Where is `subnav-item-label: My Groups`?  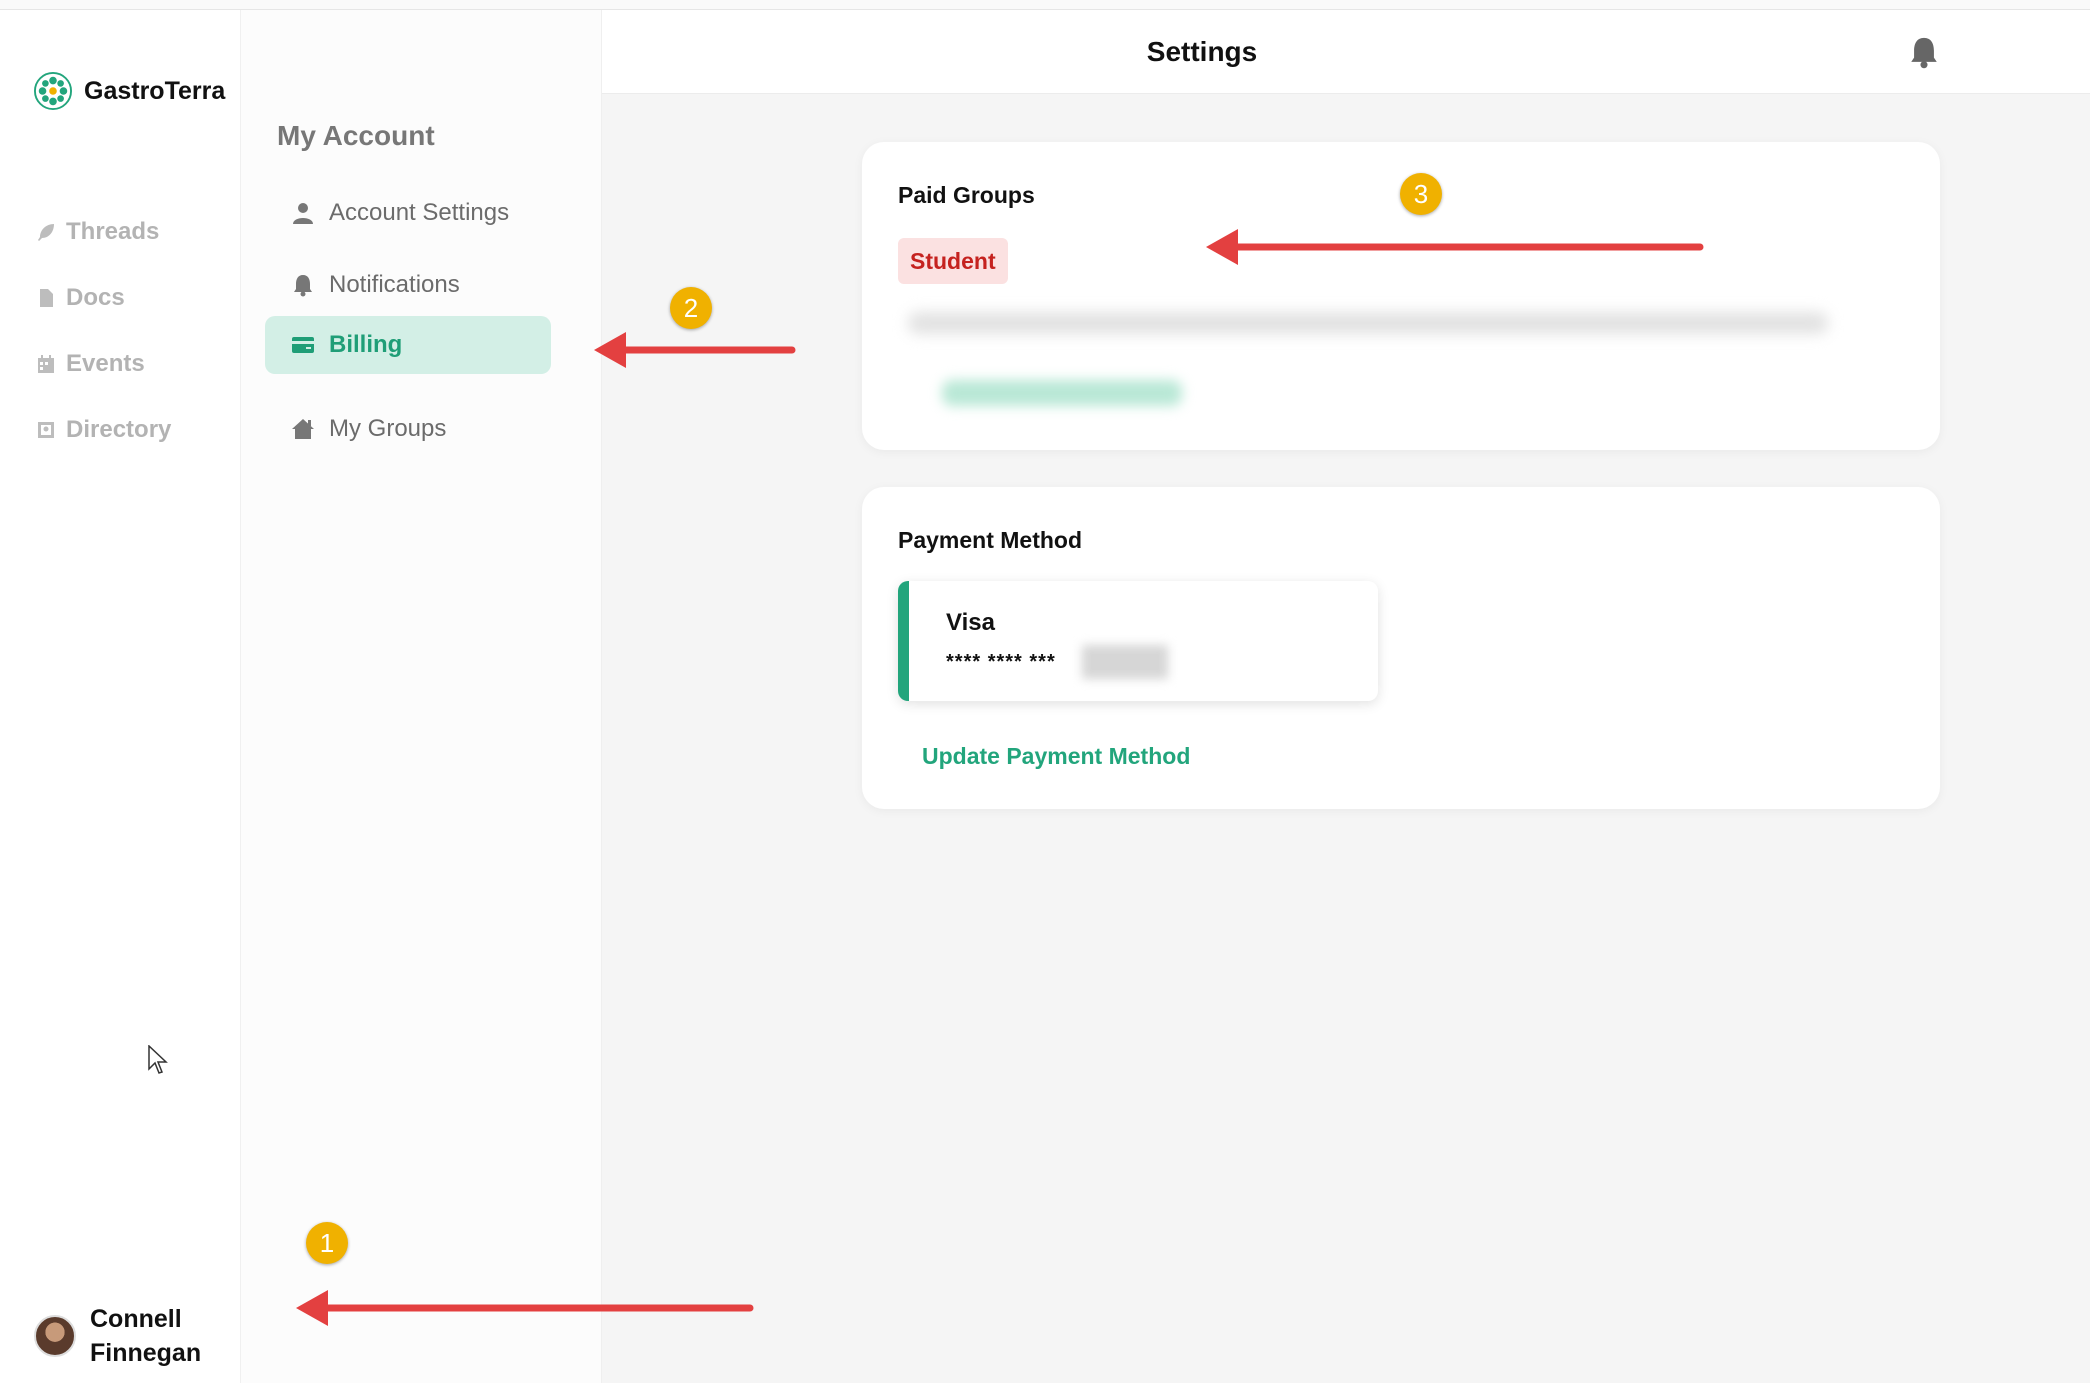 subnav-item-label: My Groups is located at coordinates (388, 428).